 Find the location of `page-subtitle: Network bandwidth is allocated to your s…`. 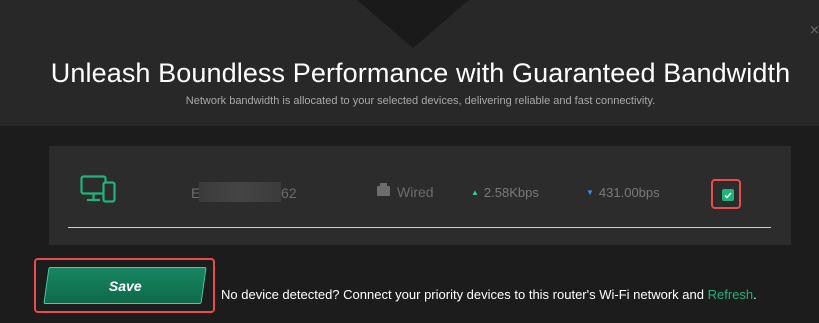

page-subtitle: Network bandwidth is allocated to your s… is located at coordinates (420, 101).